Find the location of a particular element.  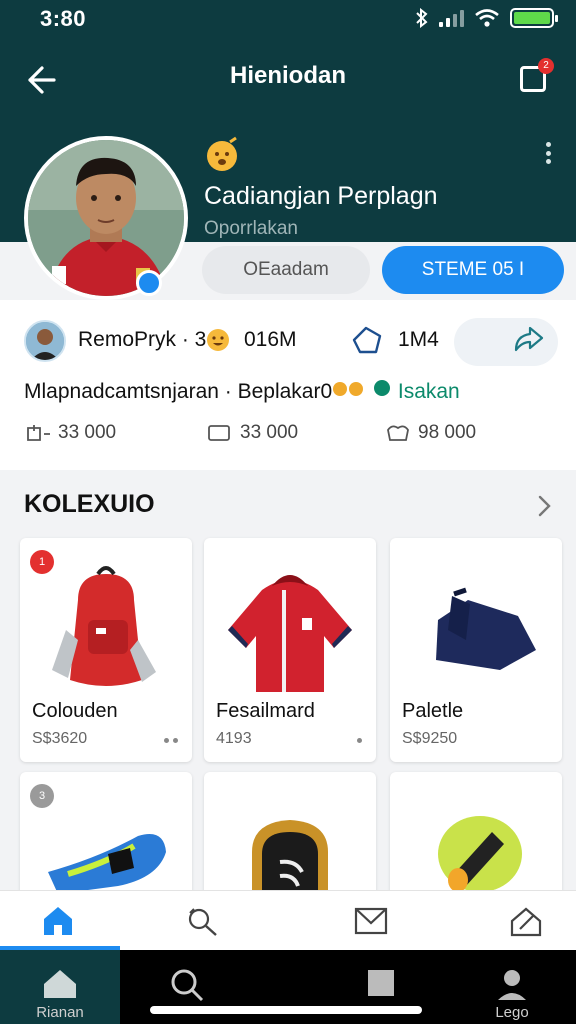

collection-title: KOLEXUIO is located at coordinates (89, 504).